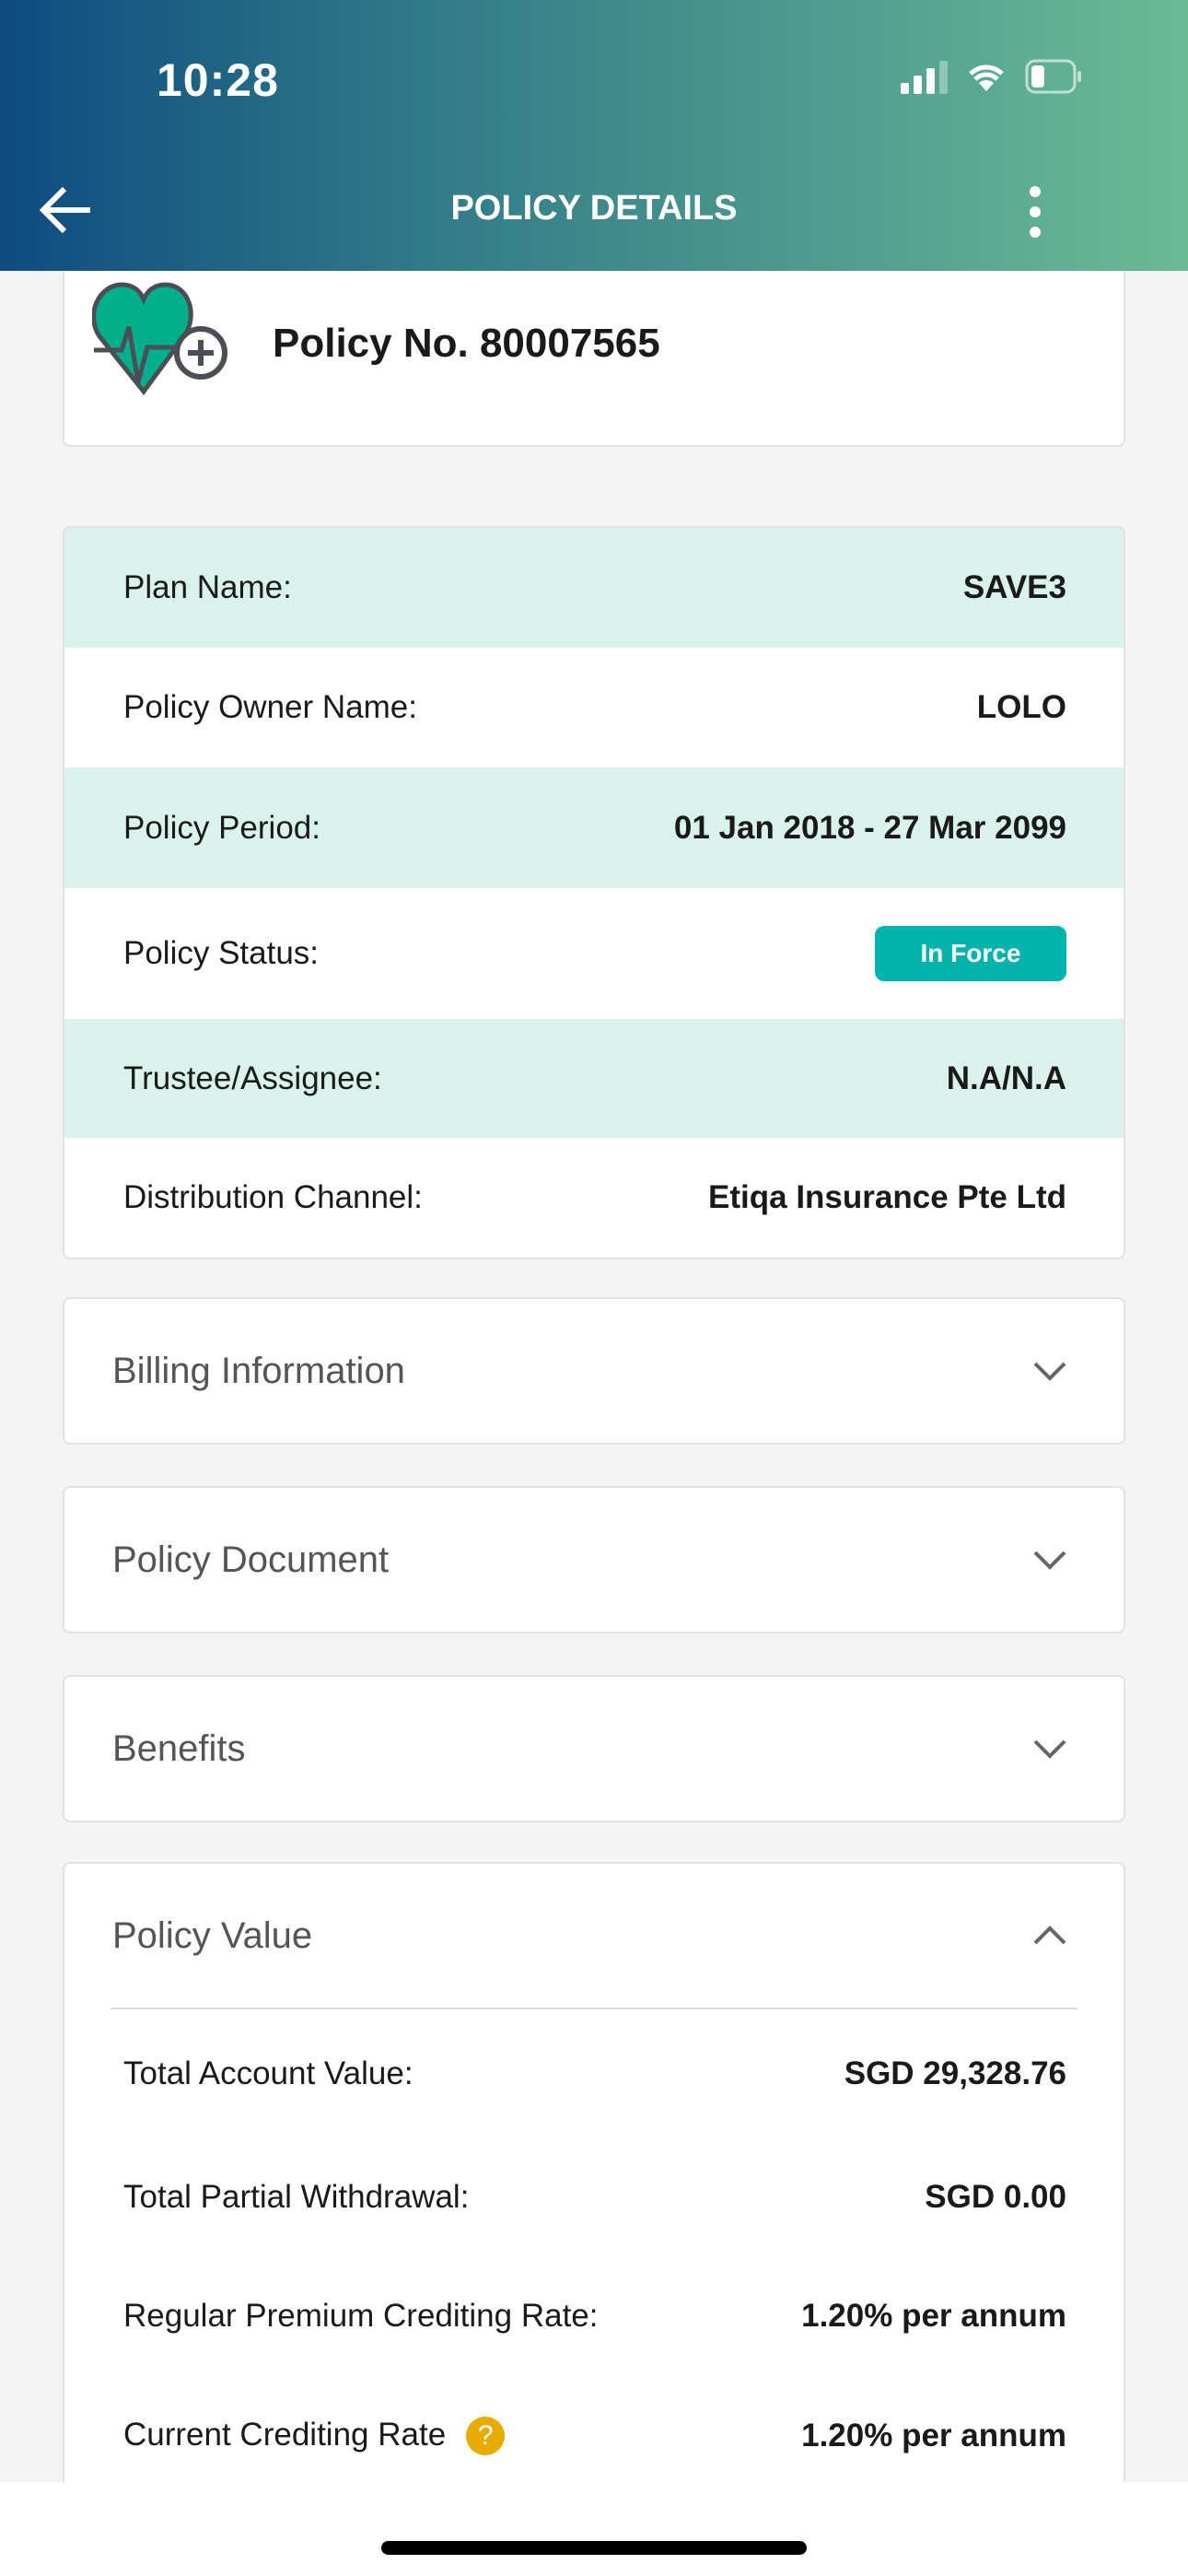 The width and height of the screenshot is (1188, 2576). I want to click on accordion-policy-document: Policy Document, so click(594, 1559).